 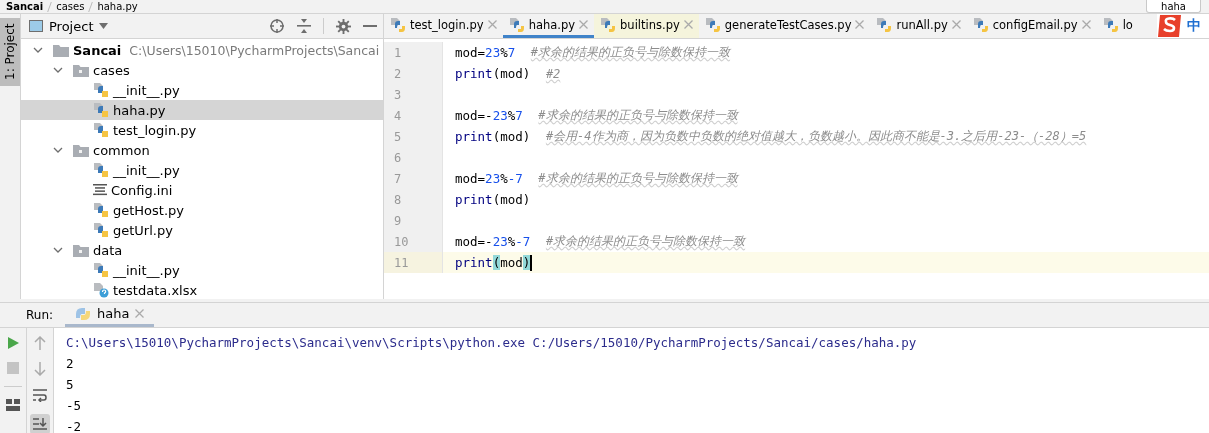 I want to click on console-output: -5, so click(x=74, y=406).